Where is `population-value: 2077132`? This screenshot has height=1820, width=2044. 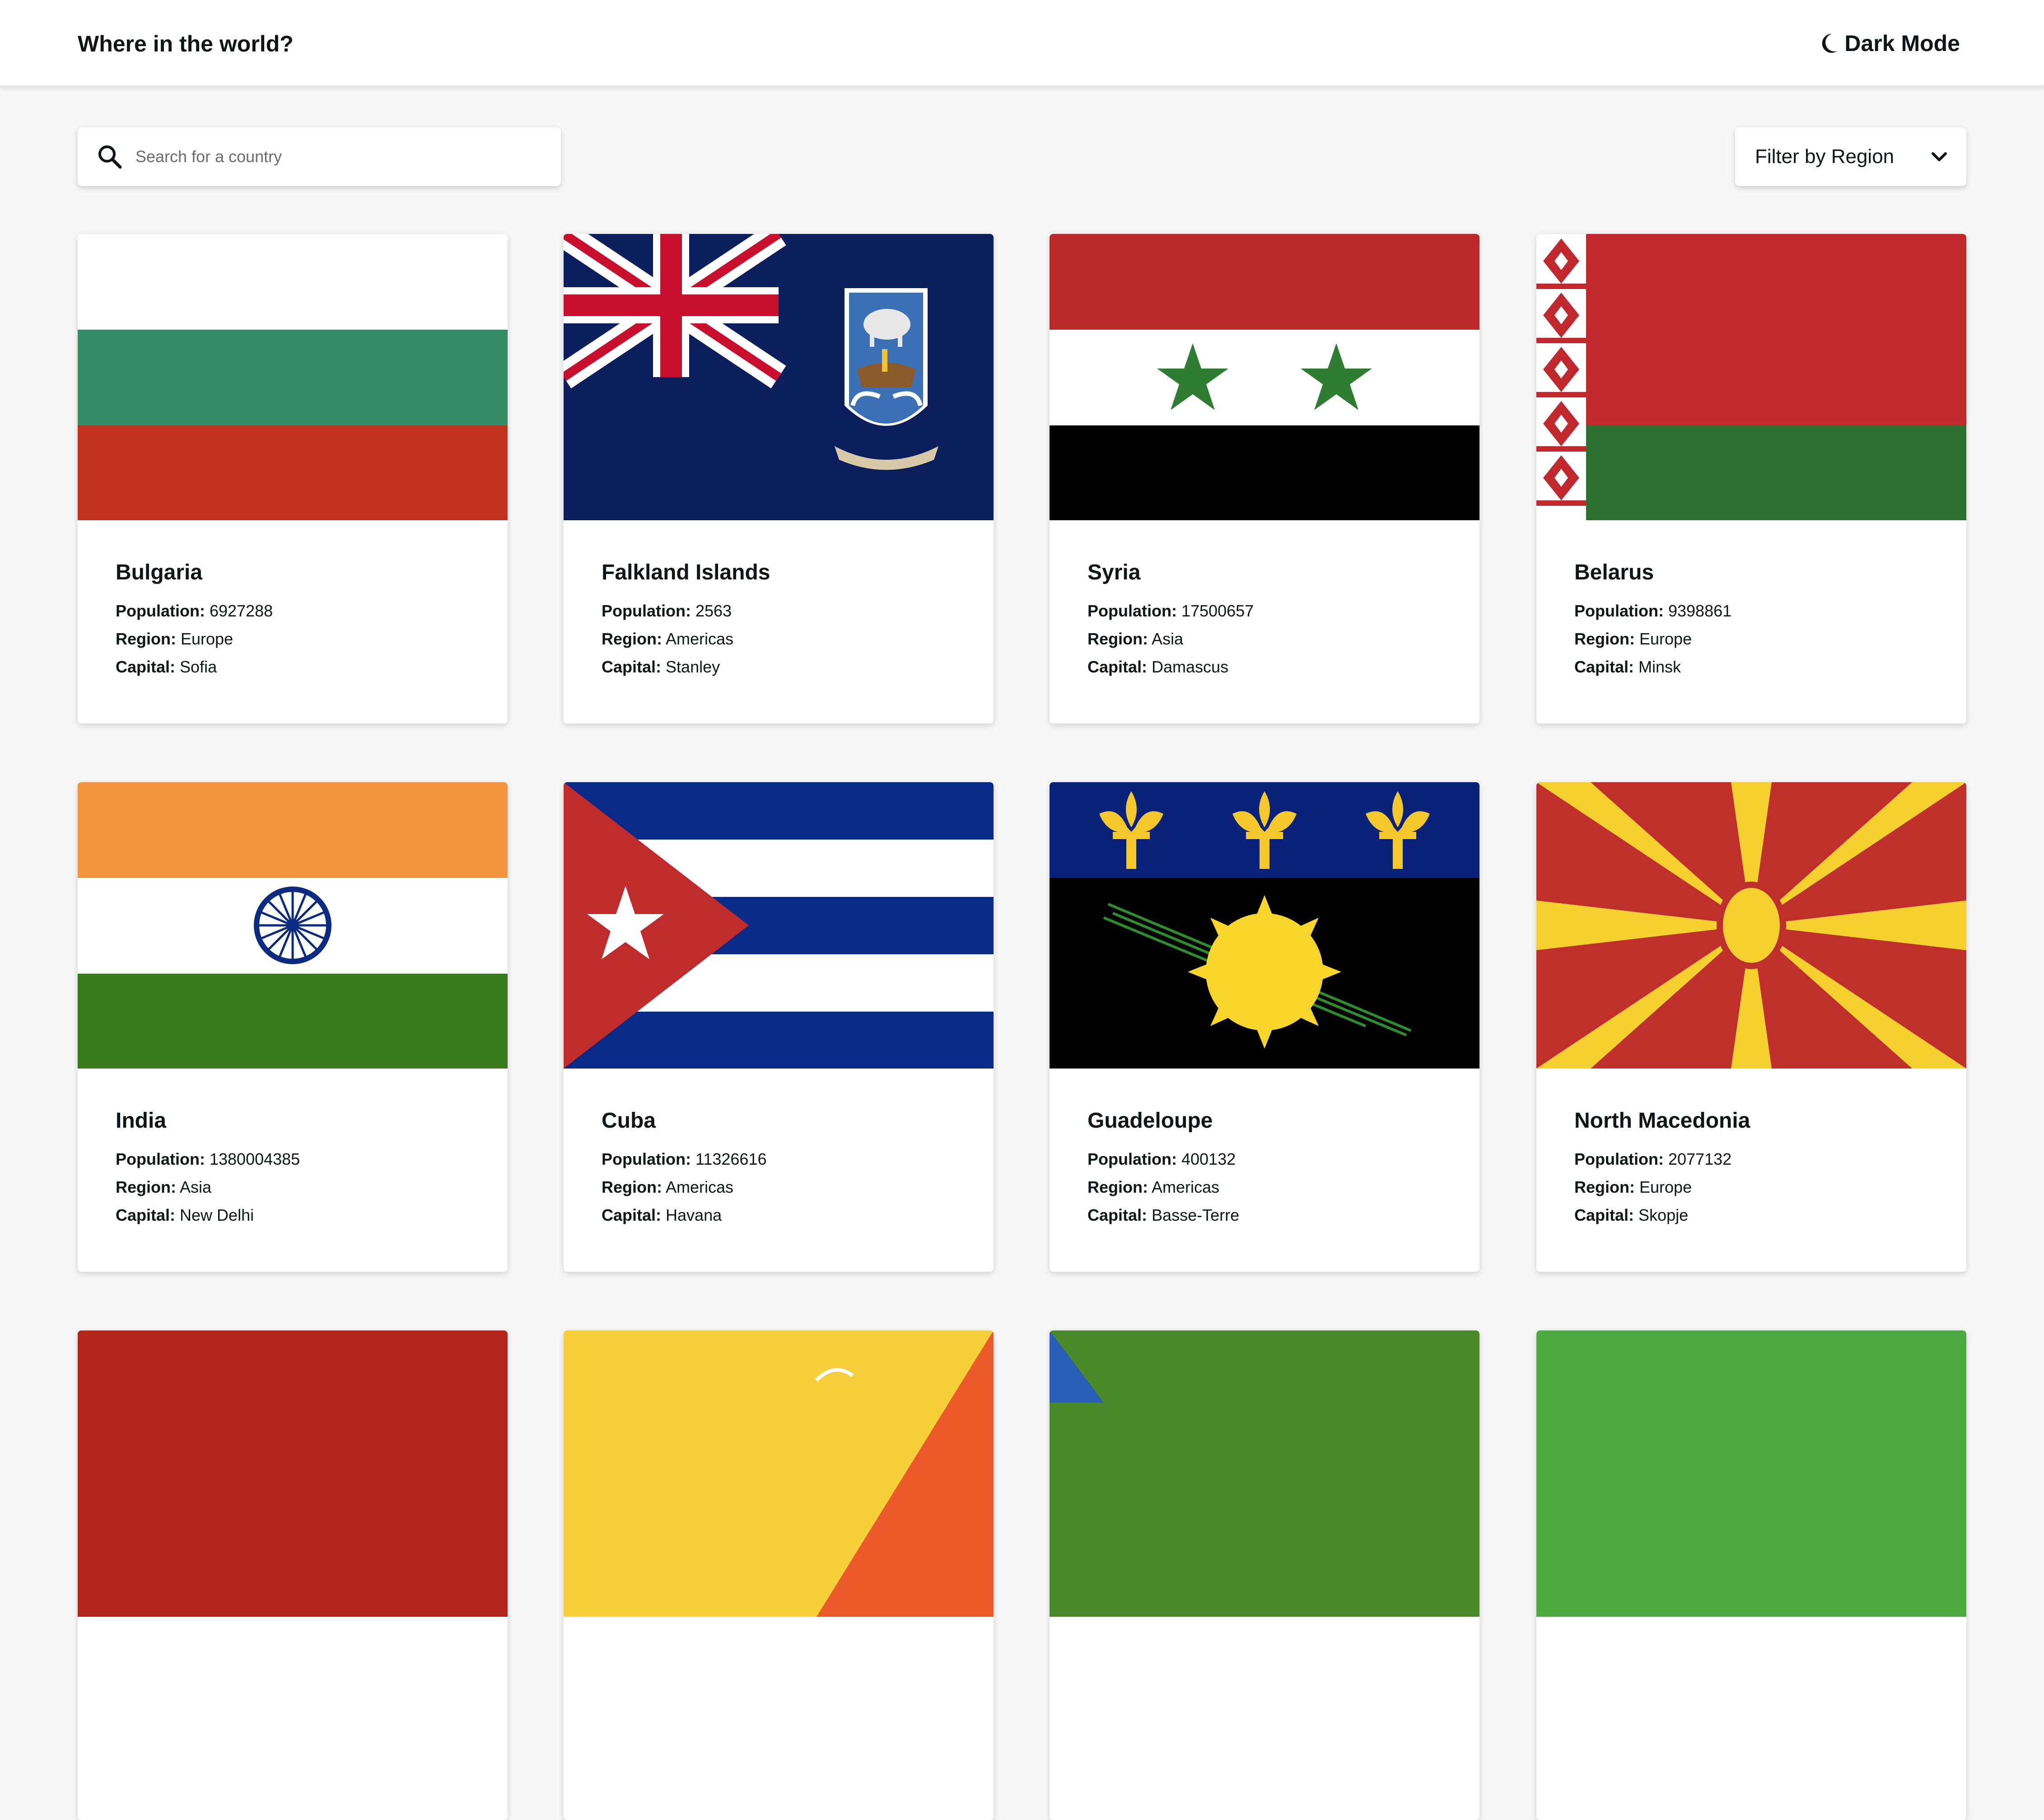
population-value: 2077132 is located at coordinates (1700, 1159).